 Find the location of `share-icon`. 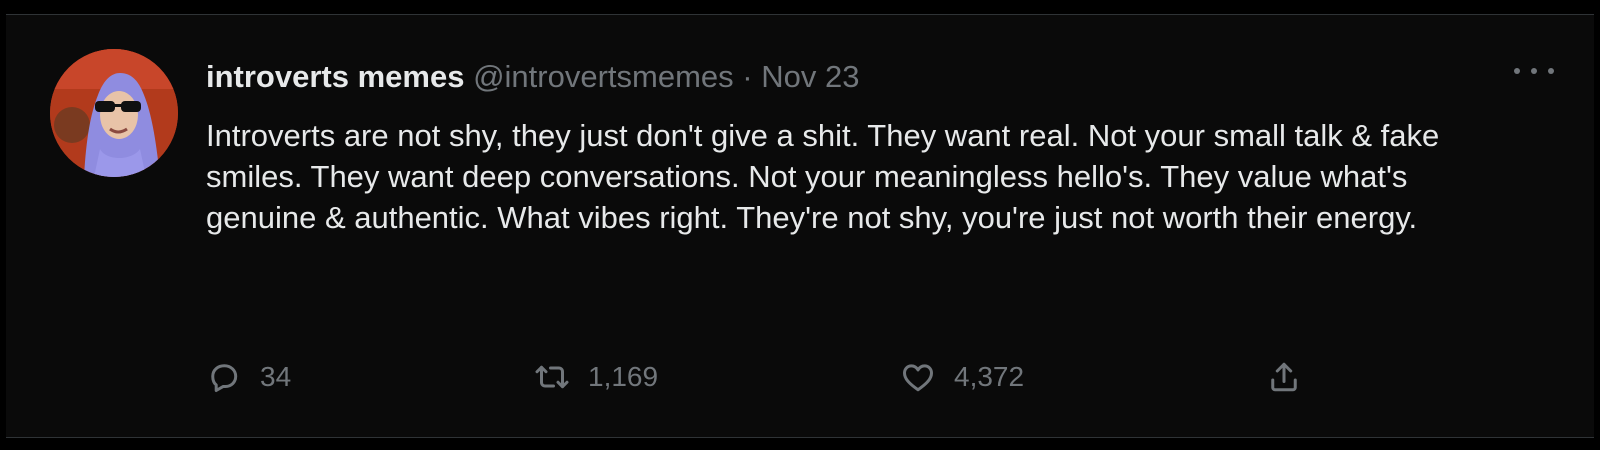

share-icon is located at coordinates (1284, 377).